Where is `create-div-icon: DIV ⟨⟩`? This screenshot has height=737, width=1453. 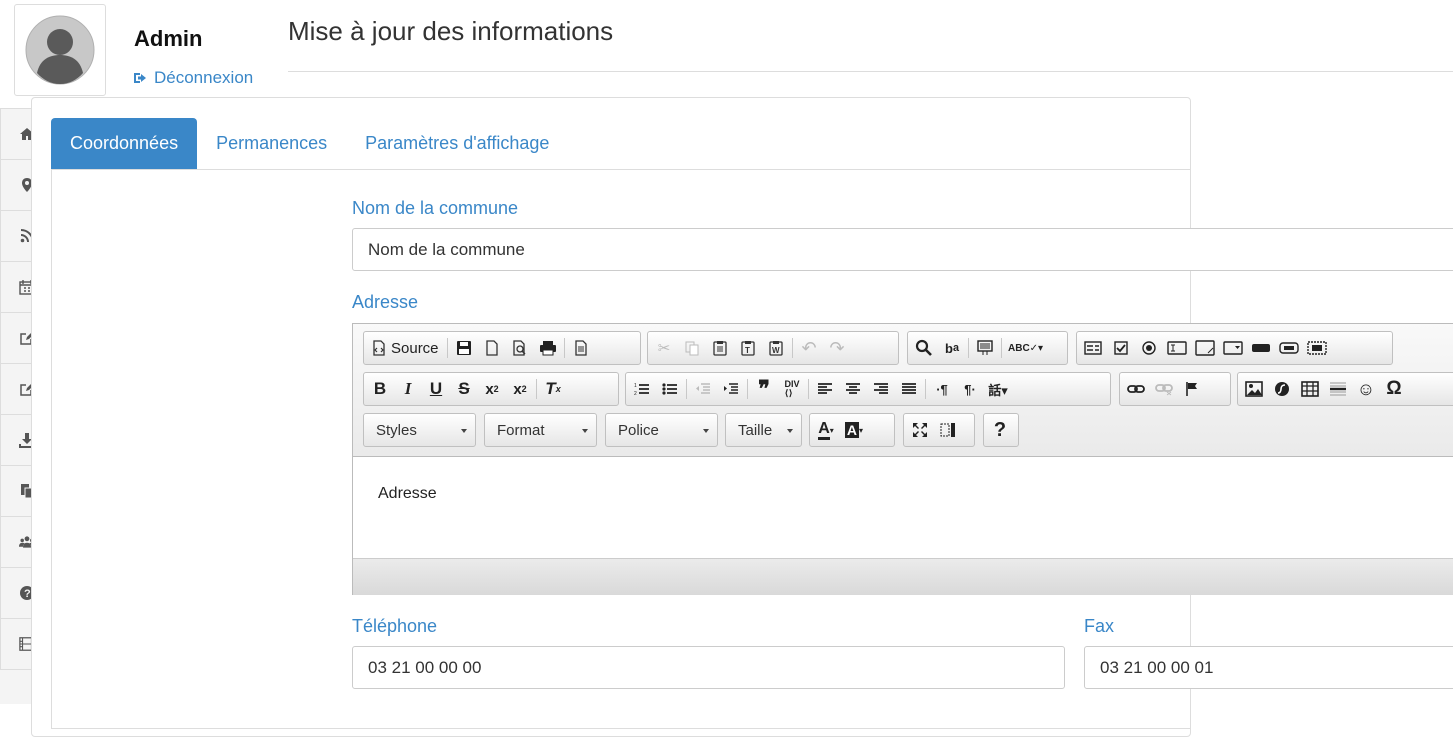 create-div-icon: DIV ⟨⟩ is located at coordinates (792, 389).